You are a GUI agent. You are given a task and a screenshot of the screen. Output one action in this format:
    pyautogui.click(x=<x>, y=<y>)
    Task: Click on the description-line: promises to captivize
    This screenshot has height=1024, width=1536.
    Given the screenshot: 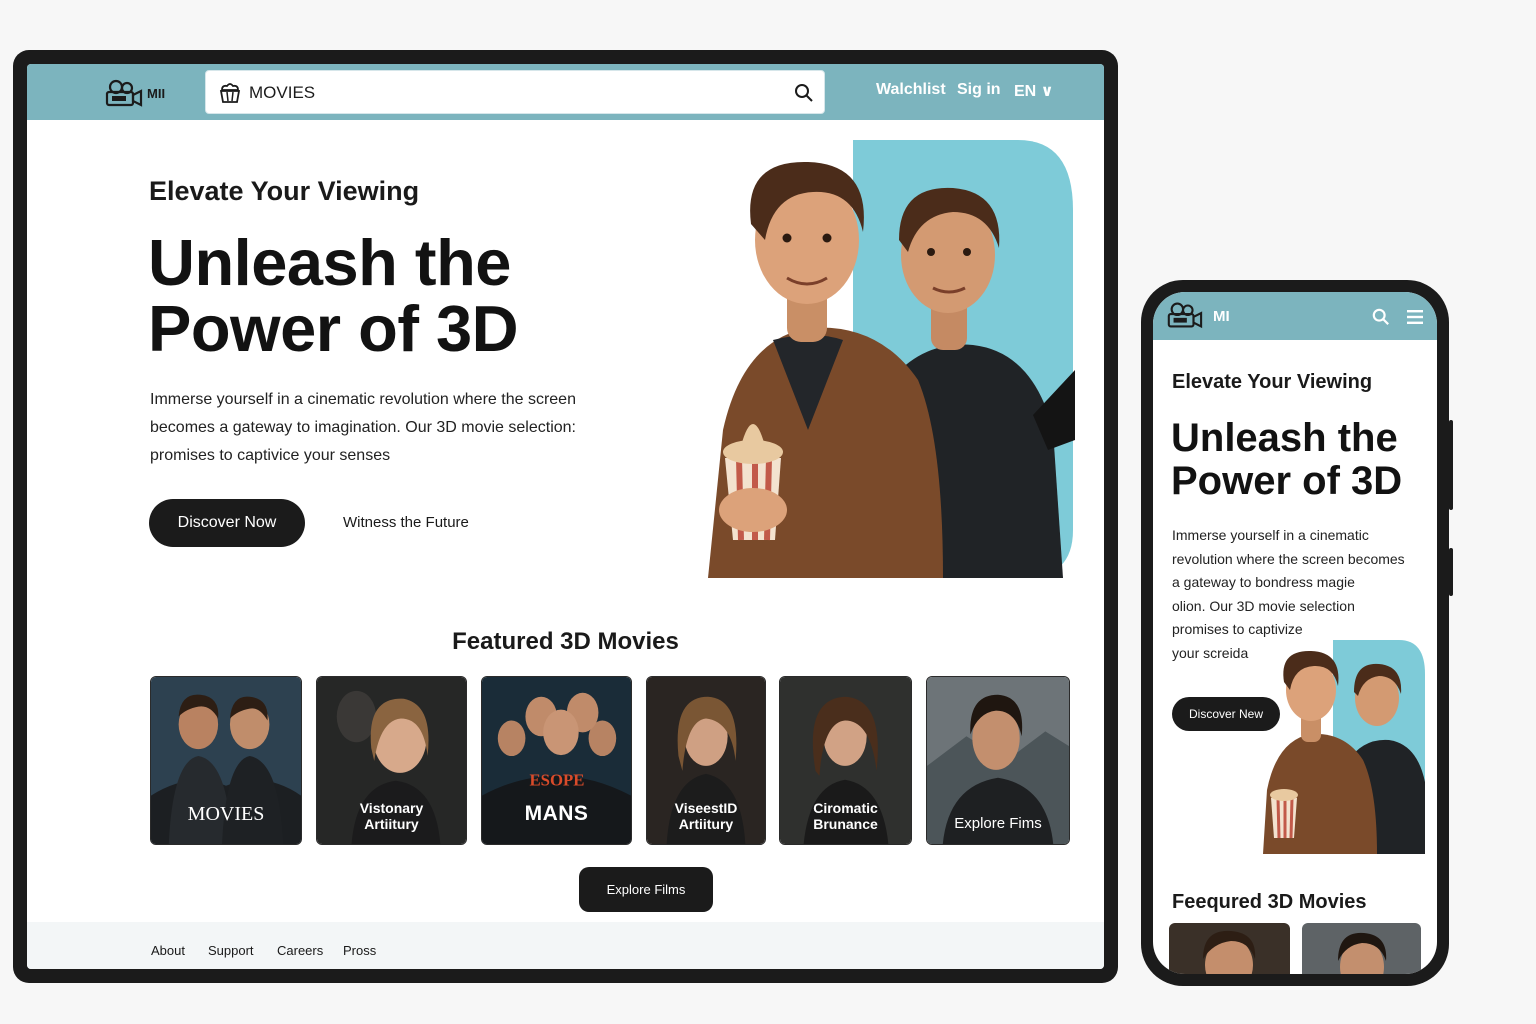 What is the action you would take?
    pyautogui.click(x=1237, y=629)
    